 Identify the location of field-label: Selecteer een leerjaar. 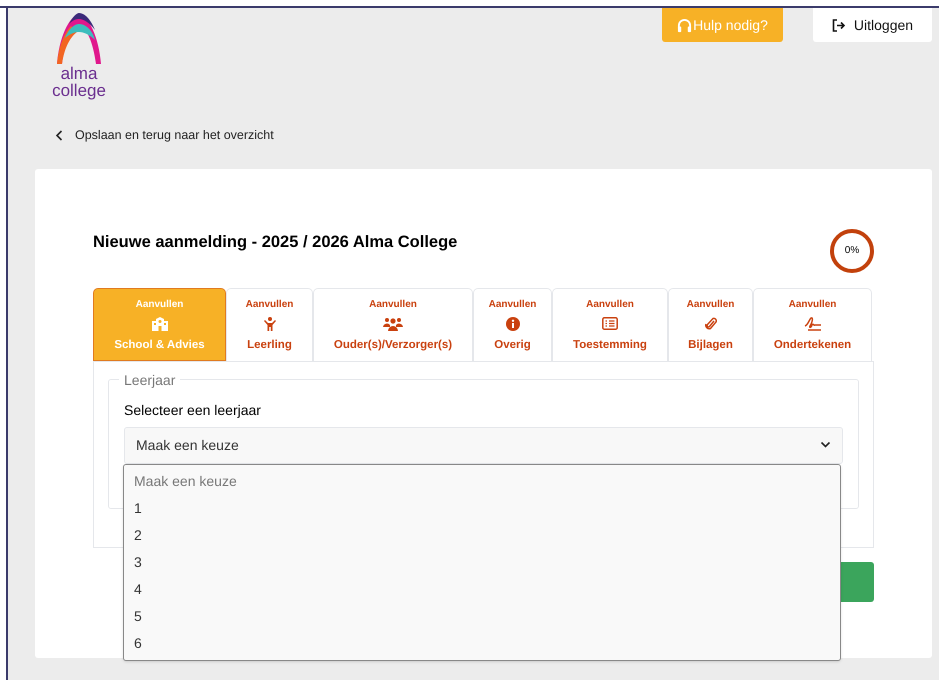
(192, 410).